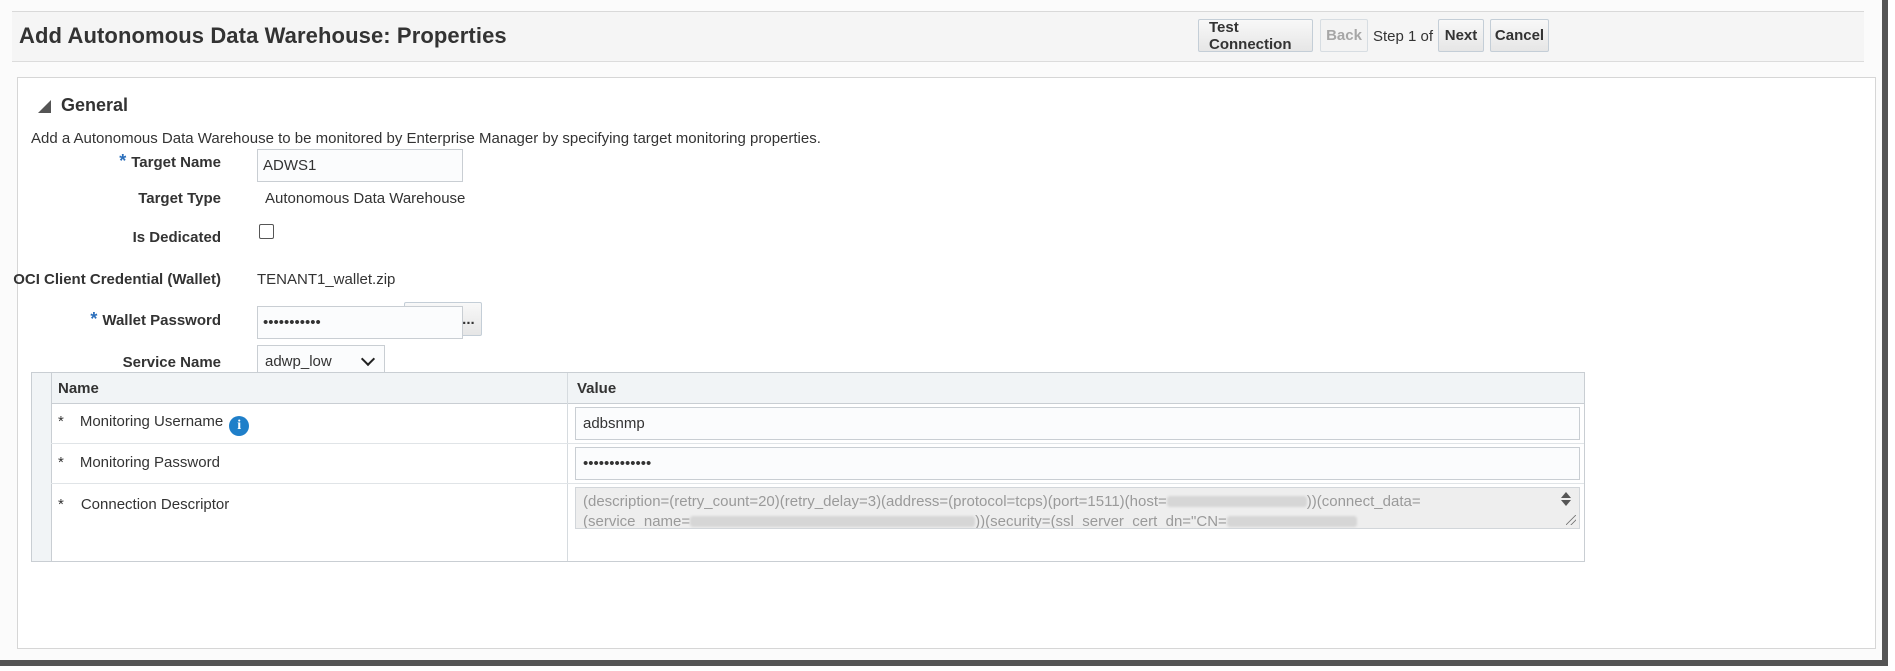 This screenshot has width=1895, height=671. I want to click on wallet-file-name: TENANT1_wallet.zip, so click(326, 279).